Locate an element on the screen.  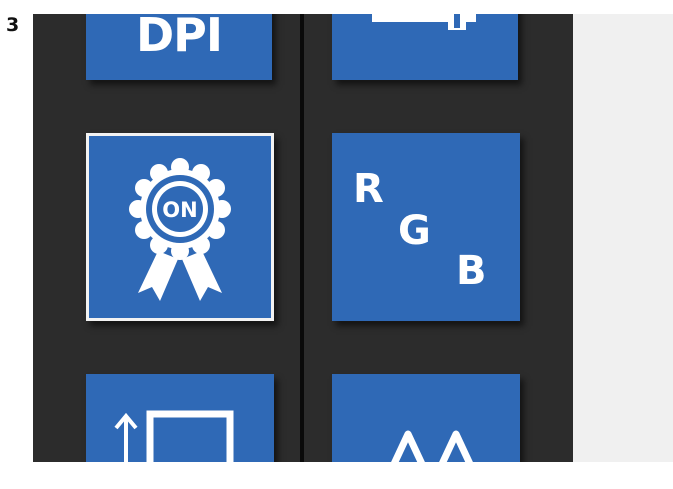
rgb-tile: R G B is located at coordinates (426, 227).